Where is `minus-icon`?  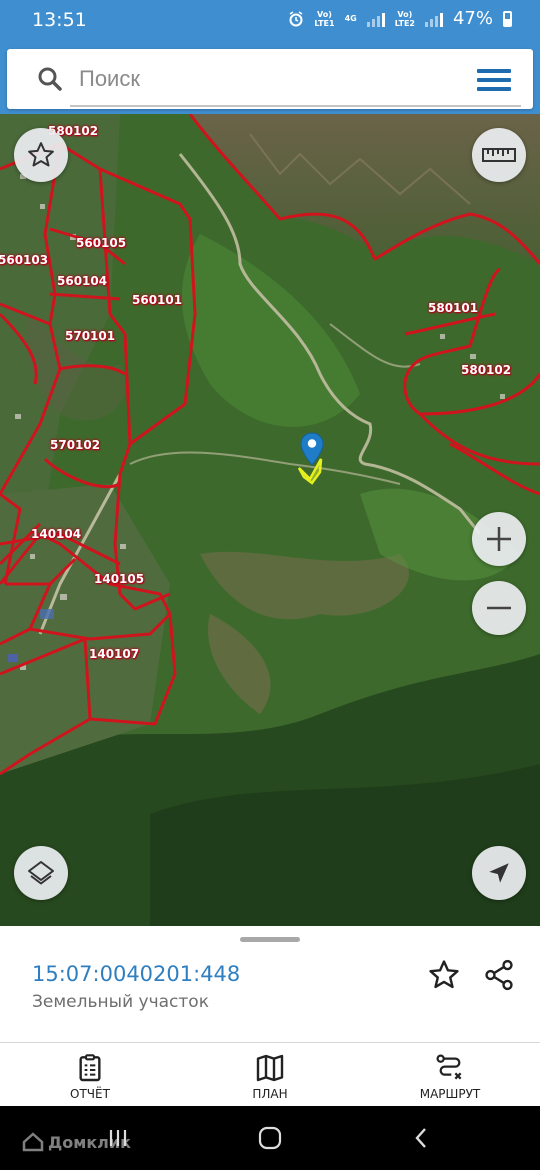
minus-icon is located at coordinates (499, 608).